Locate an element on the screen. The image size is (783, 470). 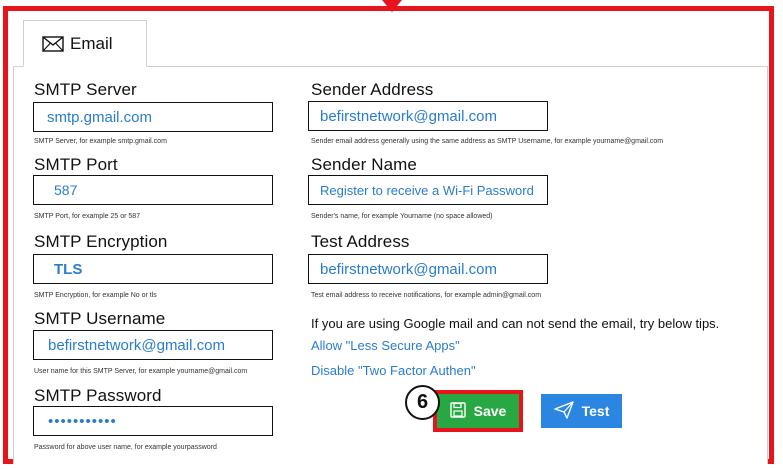
smtp-username-label: SMTP Username is located at coordinates (100, 318).